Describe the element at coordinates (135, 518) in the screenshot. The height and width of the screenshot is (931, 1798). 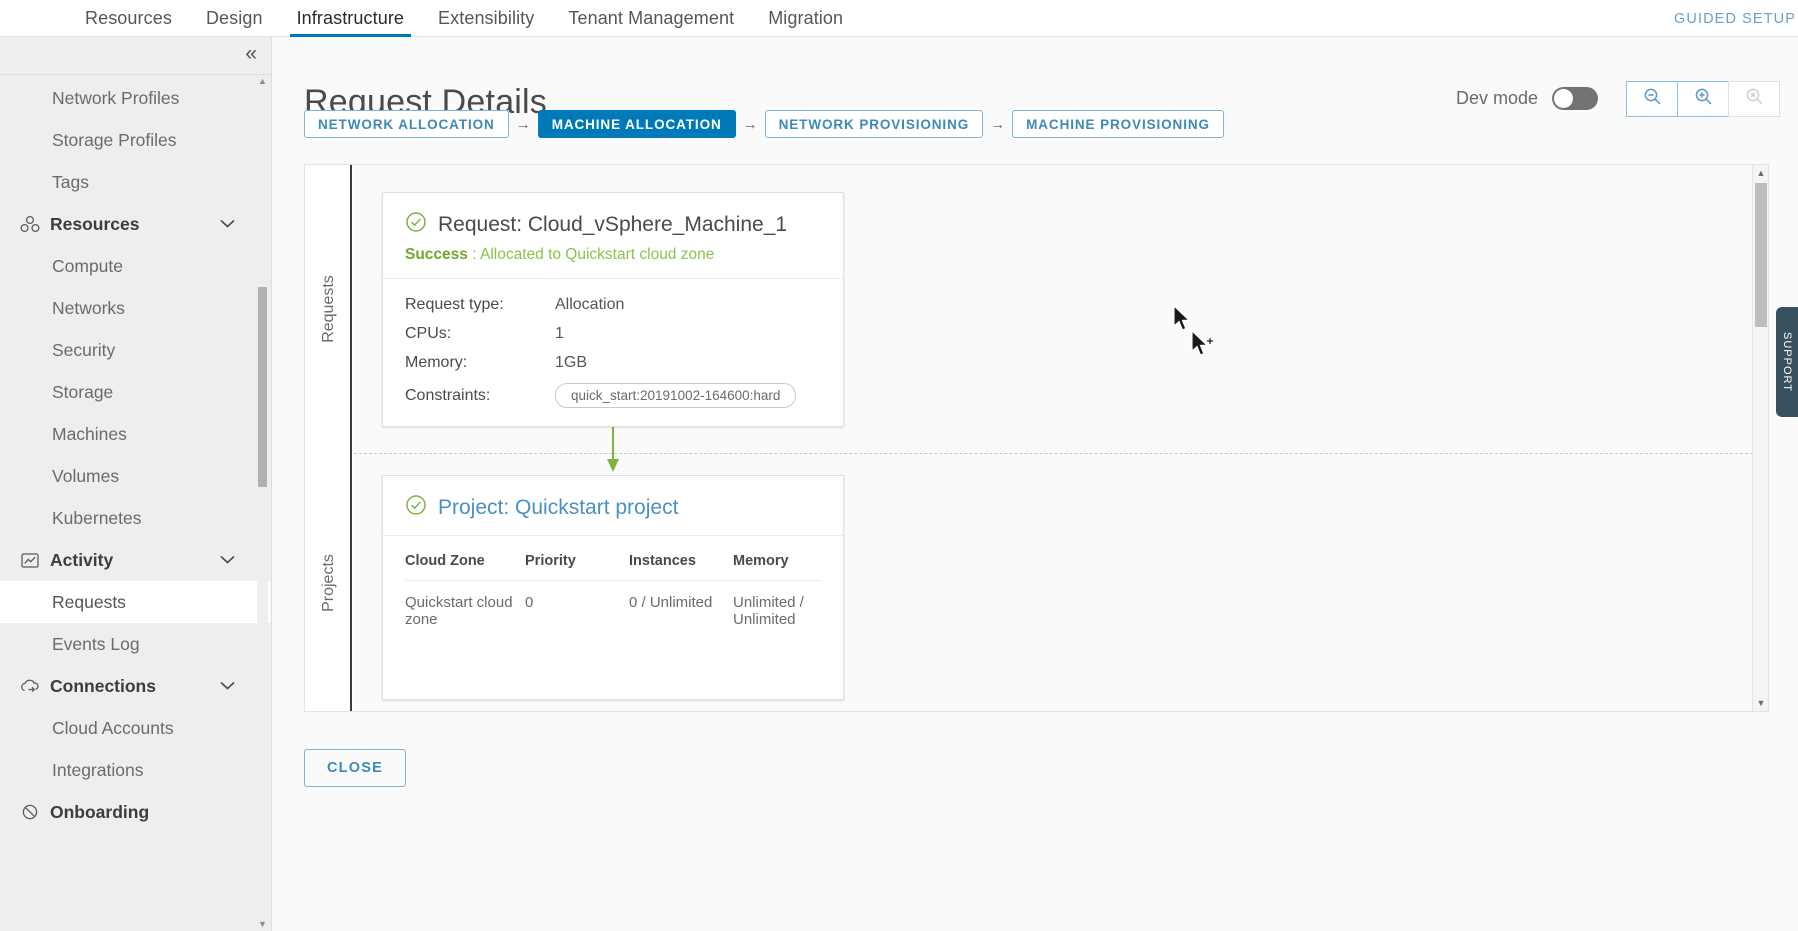
I see `sidebar-item-kubernetes: Kubernetes` at that location.